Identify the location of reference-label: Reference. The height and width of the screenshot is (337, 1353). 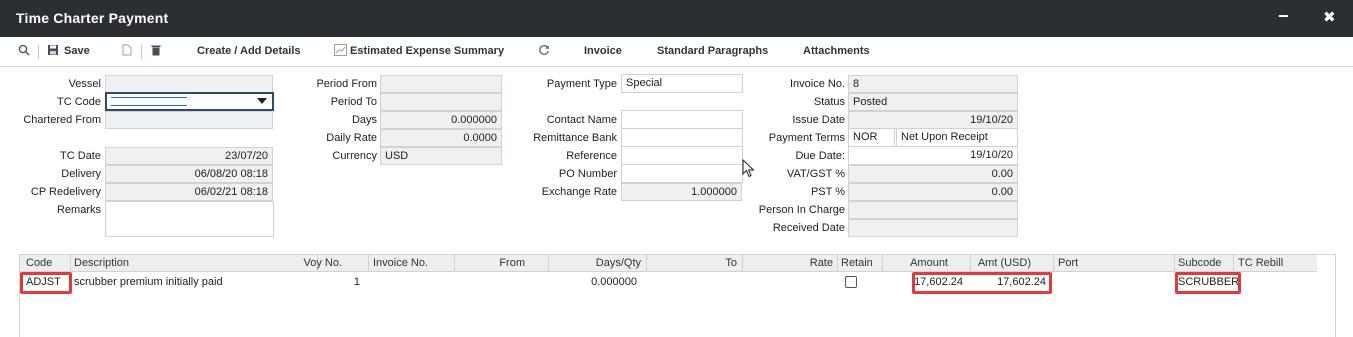
(591, 156).